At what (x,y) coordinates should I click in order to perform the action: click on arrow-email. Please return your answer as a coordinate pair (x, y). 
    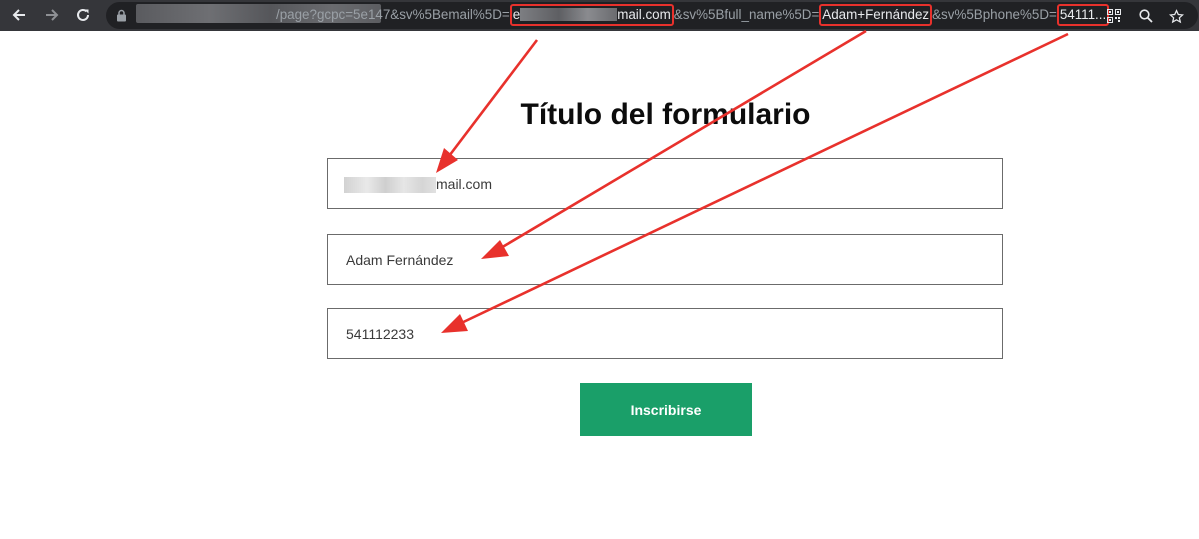
    Looking at the image, I should click on (490, 102).